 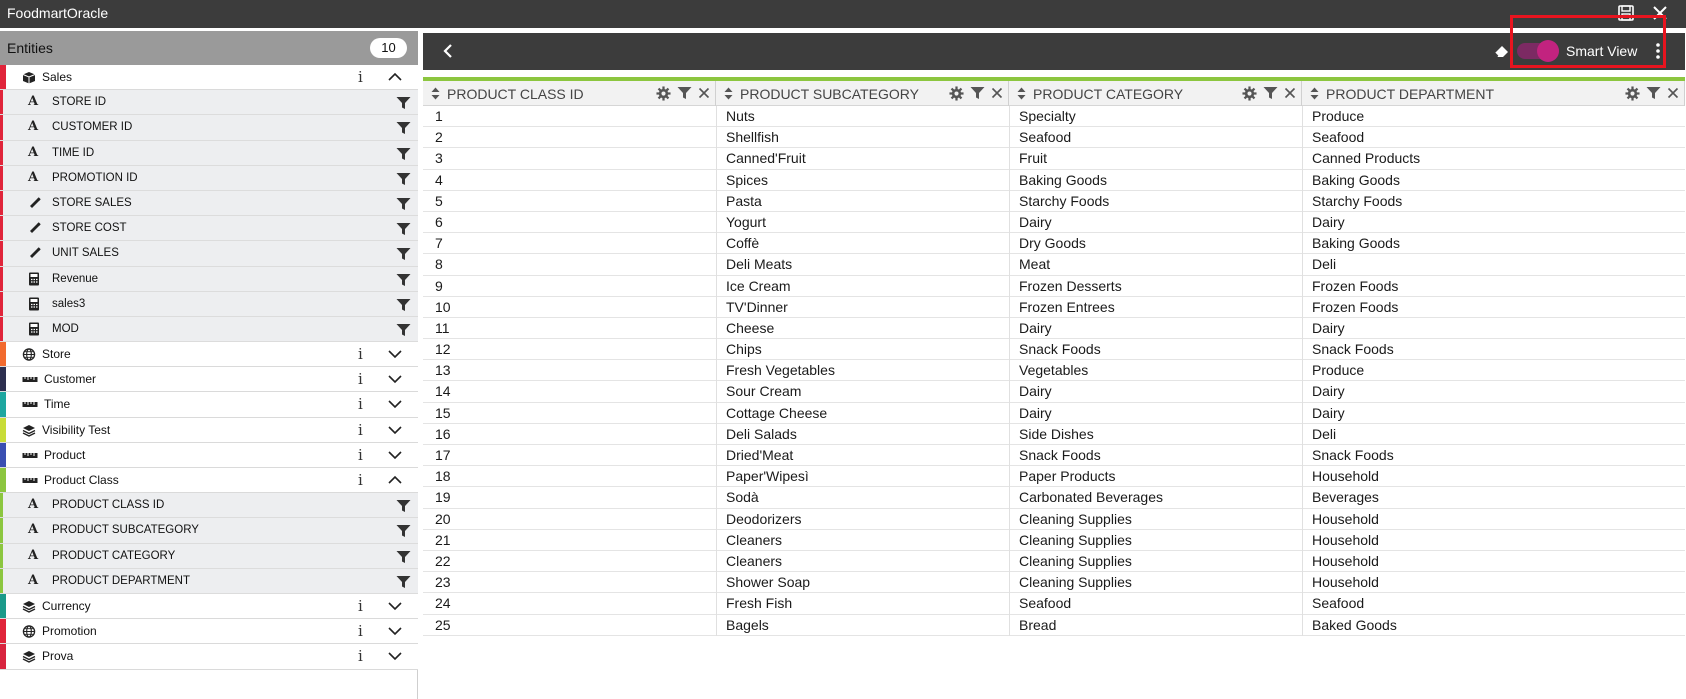 I want to click on table-row: 5 Pasta Starchy Foods Starchy Foods, so click(x=1054, y=201).